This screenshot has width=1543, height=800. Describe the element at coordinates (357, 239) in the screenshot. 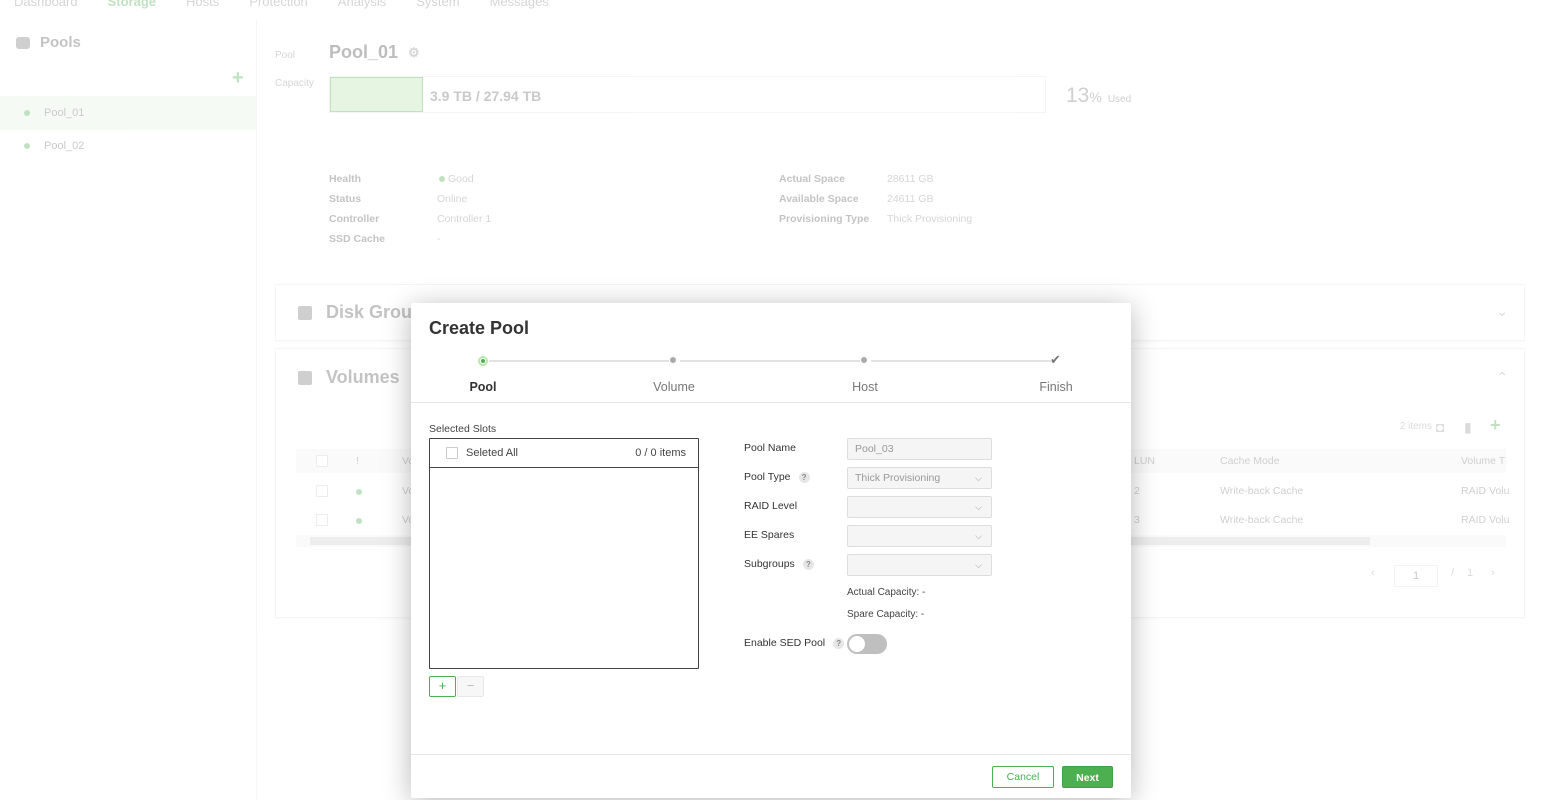

I see `ssd-cache-label: SSD Cache` at that location.